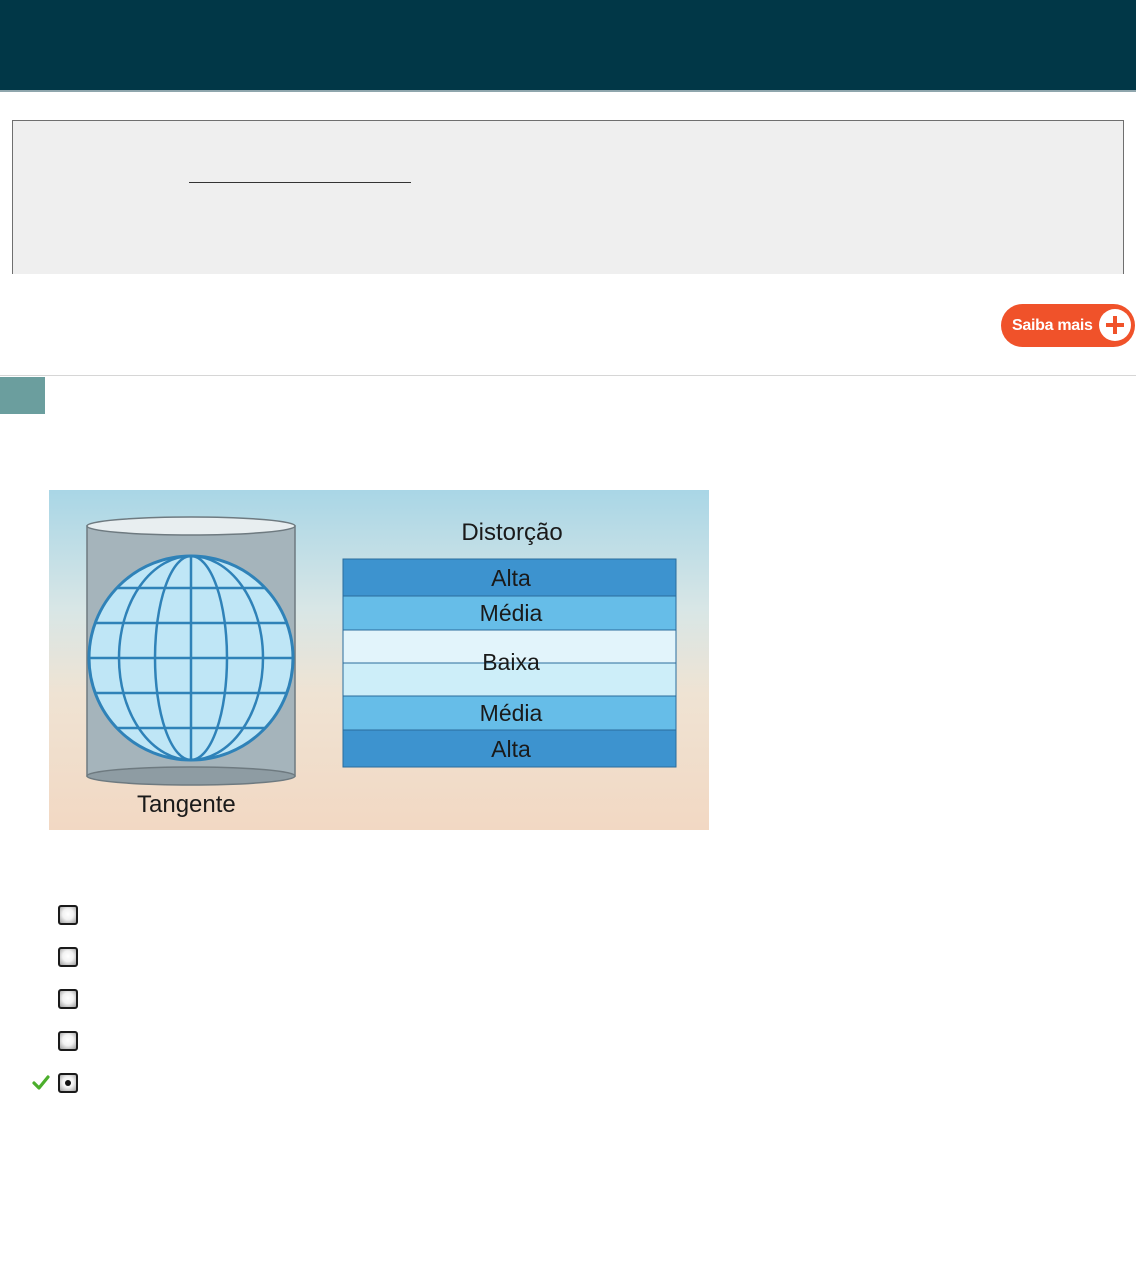 The image size is (1136, 1286). I want to click on info-underline, so click(300, 182).